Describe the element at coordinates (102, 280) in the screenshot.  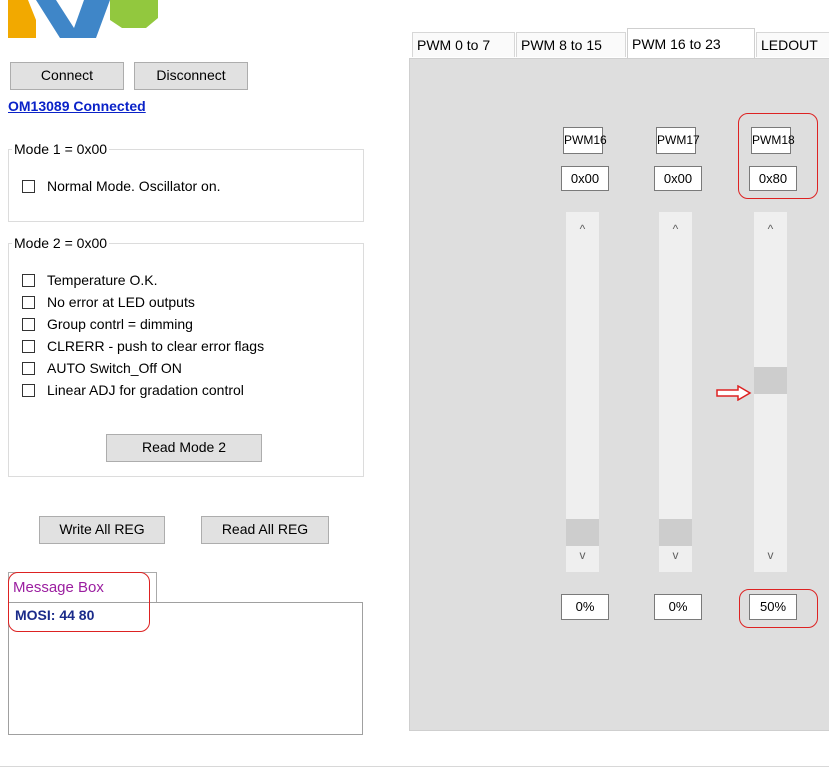
I see `mode2-checkbox-label: Temperature O.K.` at that location.